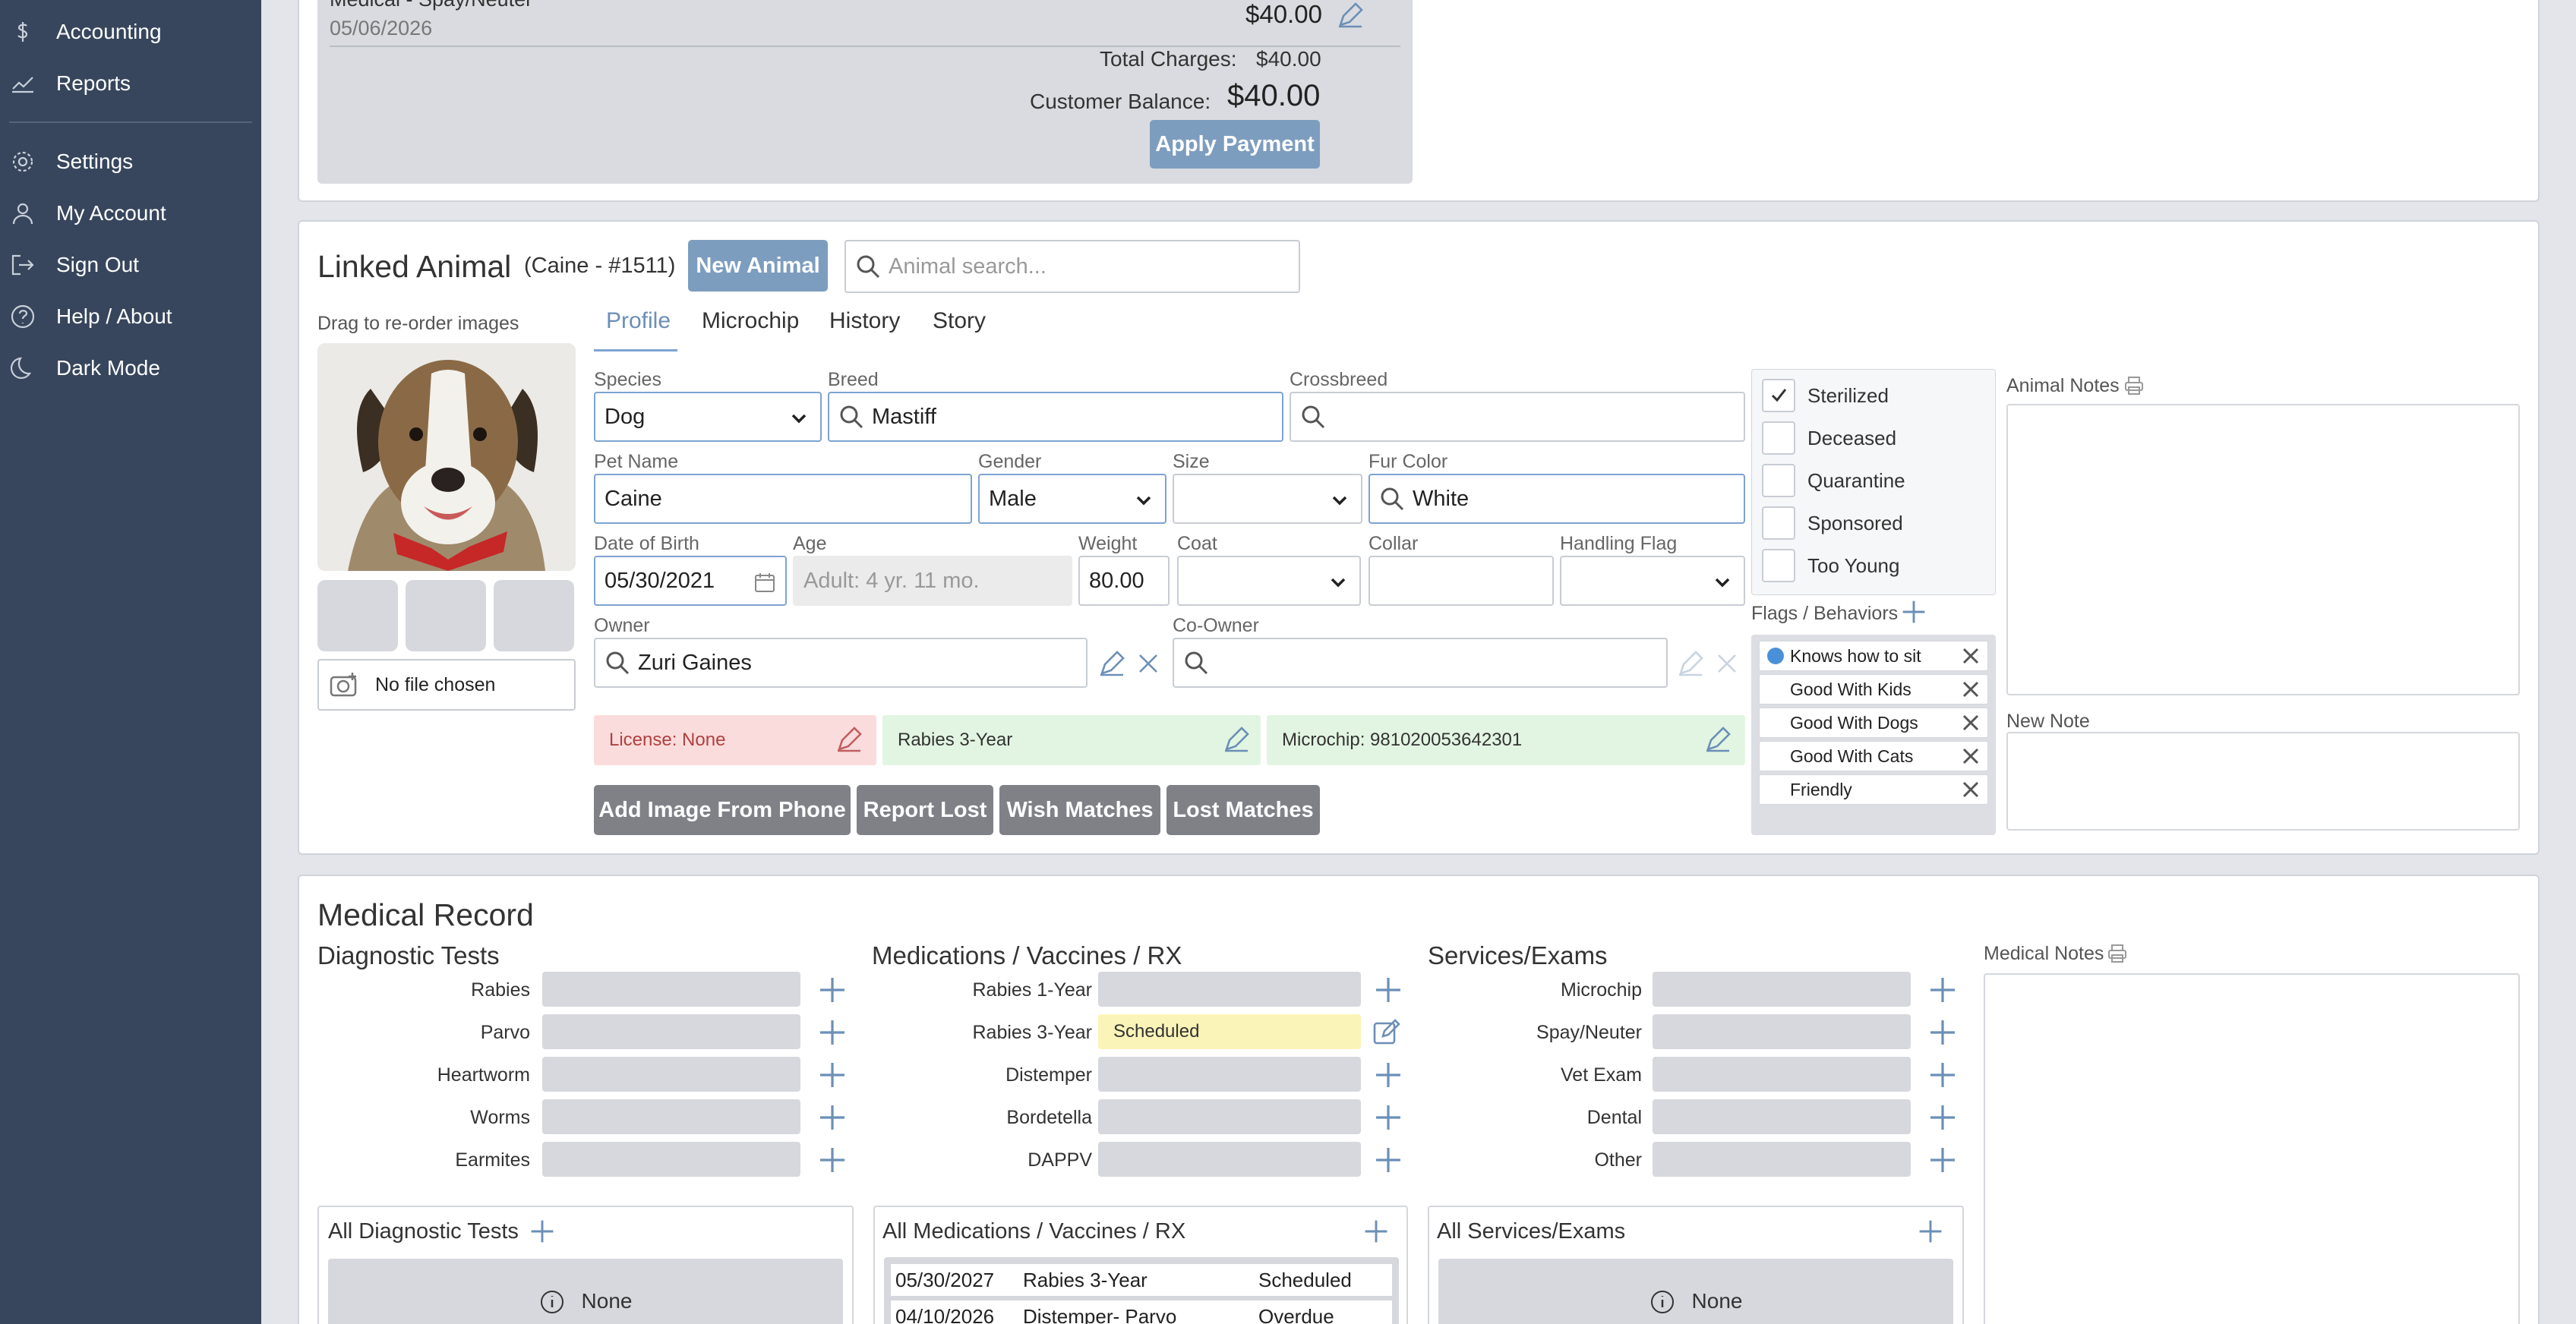 The width and height of the screenshot is (2576, 1324). I want to click on add-image-from-phone-button: Add Image From Phone, so click(723, 810).